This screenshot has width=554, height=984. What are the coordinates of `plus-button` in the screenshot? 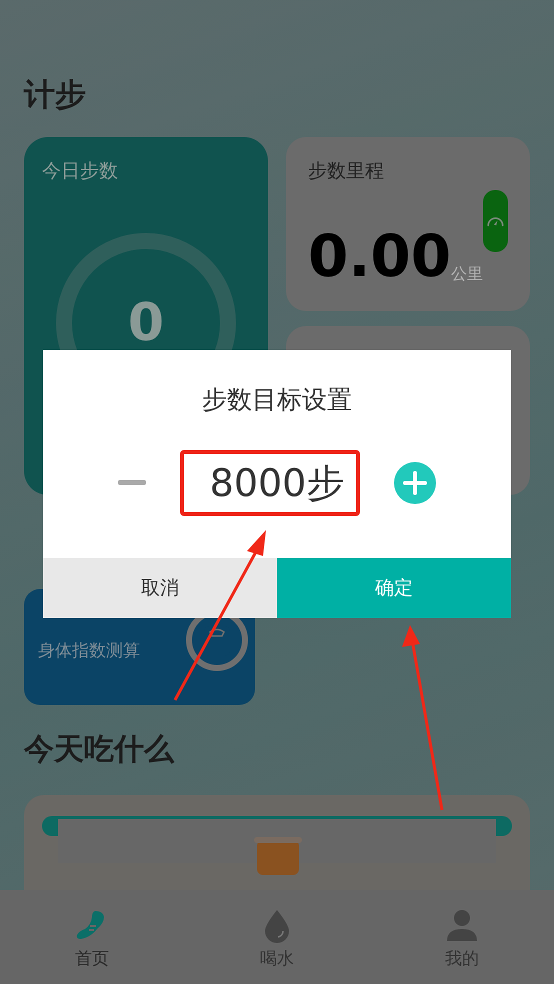 It's located at (415, 483).